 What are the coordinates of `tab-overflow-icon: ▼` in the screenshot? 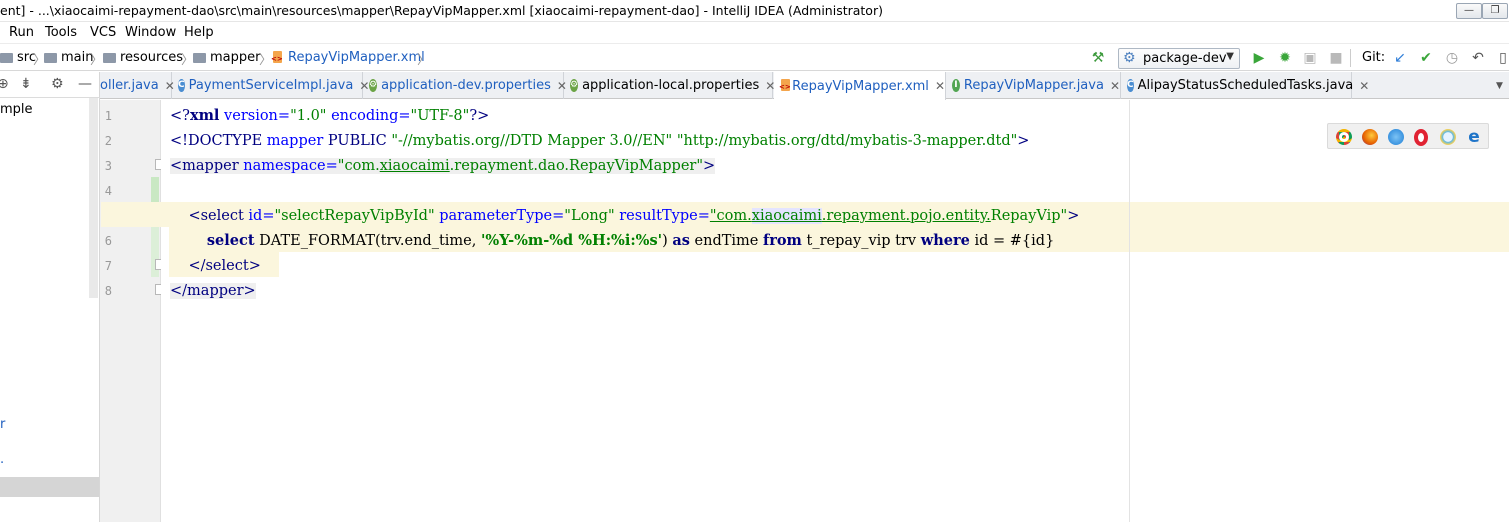 It's located at (1502, 85).